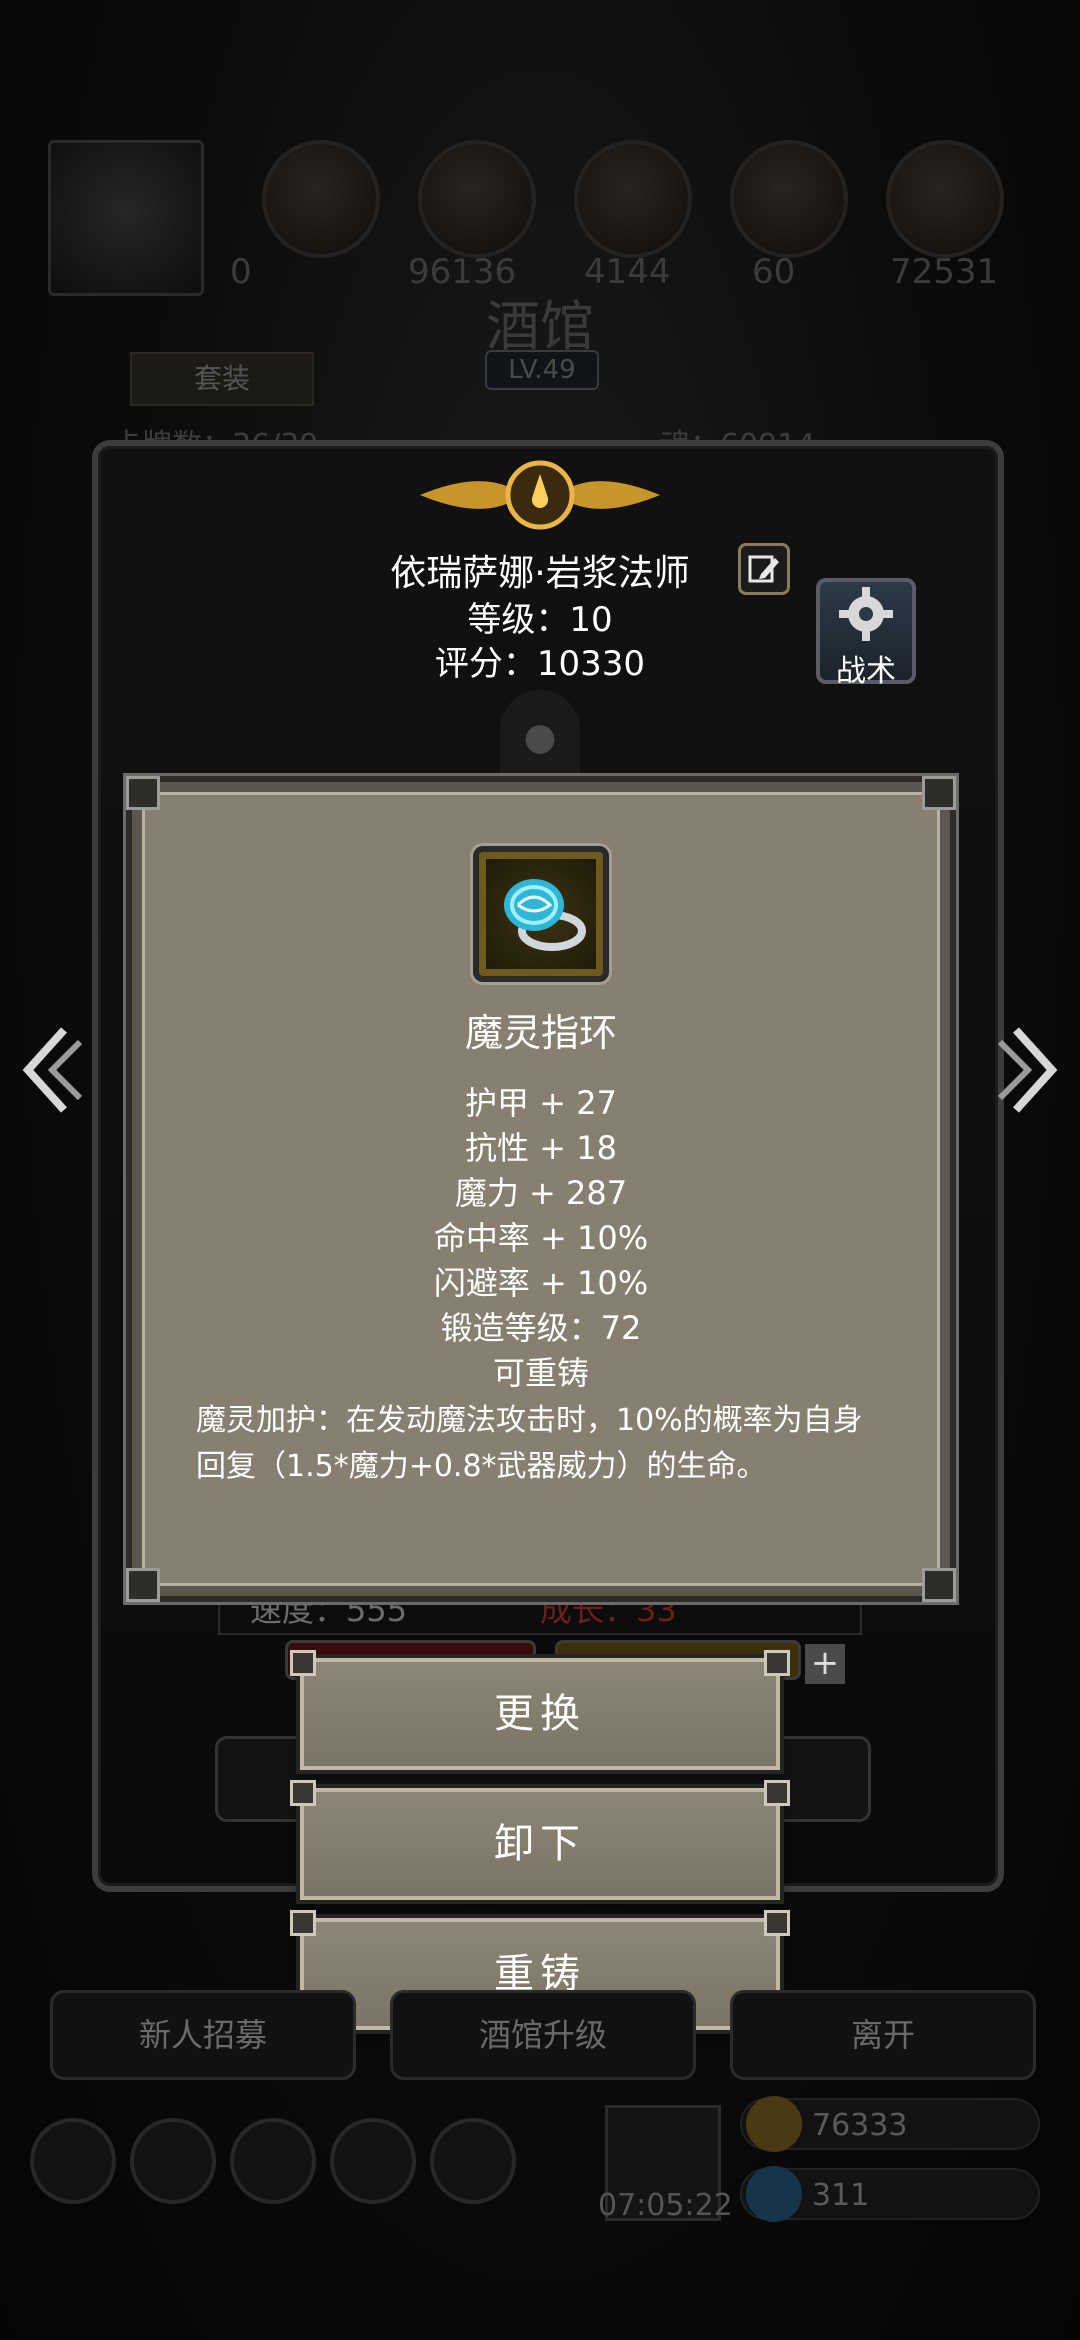 This screenshot has height=2340, width=1080. Describe the element at coordinates (543, 2035) in the screenshot. I see `tavern-upgrade-button: 酒馆升级` at that location.